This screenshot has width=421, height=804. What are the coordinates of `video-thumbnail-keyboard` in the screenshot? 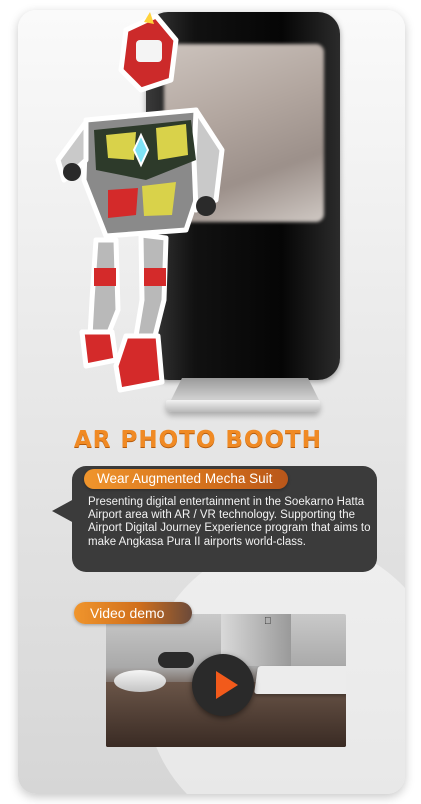 It's located at (300, 680).